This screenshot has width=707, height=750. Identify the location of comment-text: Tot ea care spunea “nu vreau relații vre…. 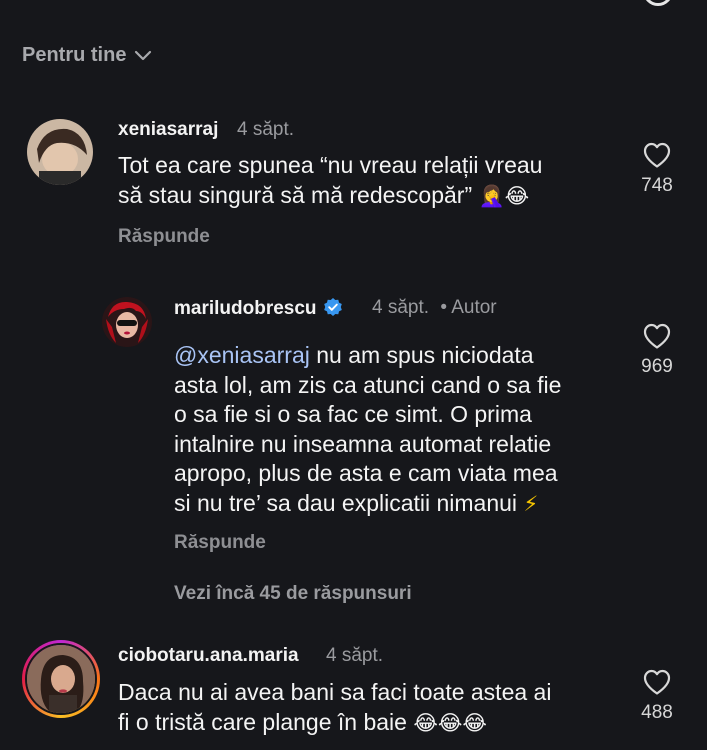
(368, 181).